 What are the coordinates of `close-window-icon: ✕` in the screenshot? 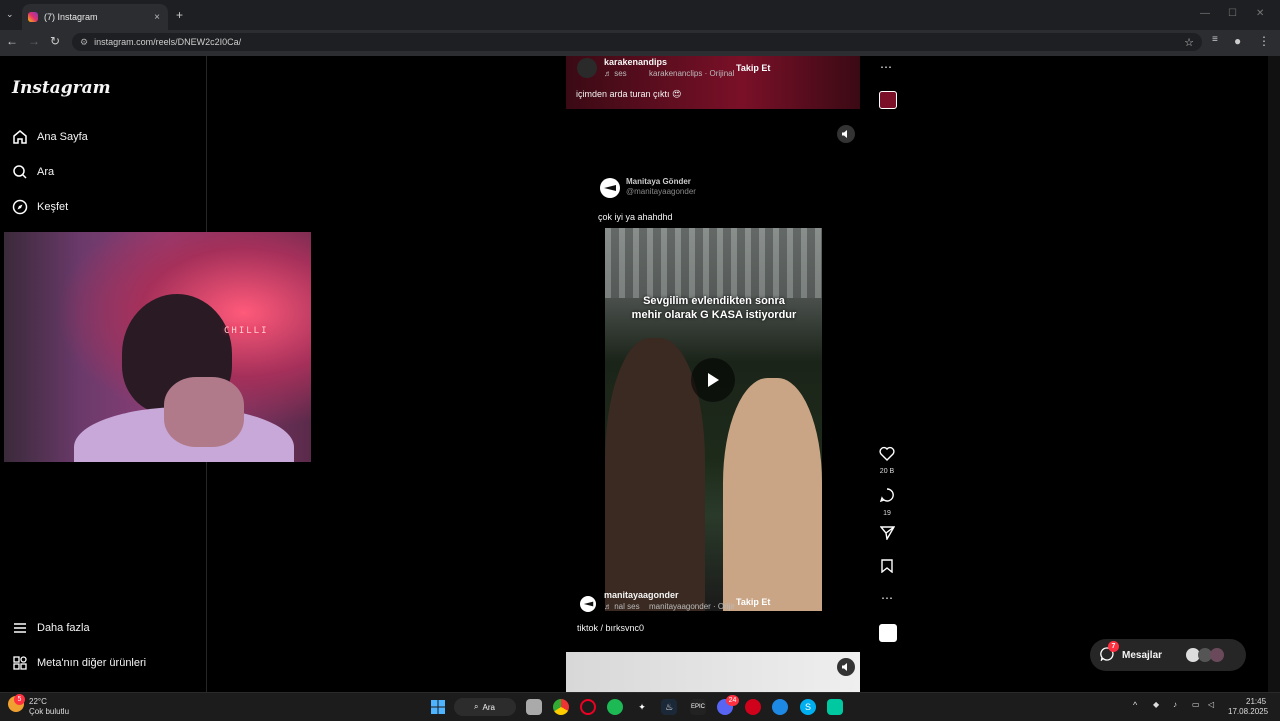 It's located at (1260, 13).